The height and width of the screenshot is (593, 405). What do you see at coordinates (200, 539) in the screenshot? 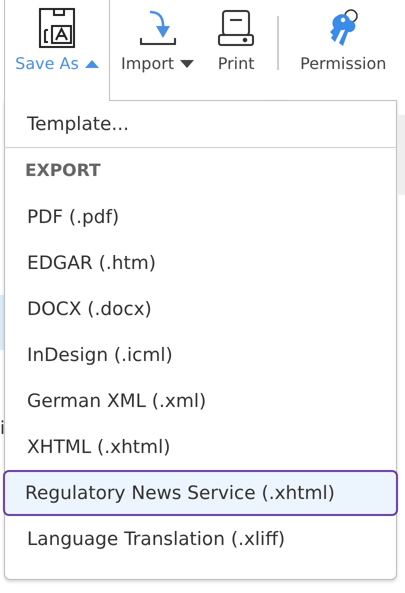
I see `menu-item: Language Translation (.xliff)` at bounding box center [200, 539].